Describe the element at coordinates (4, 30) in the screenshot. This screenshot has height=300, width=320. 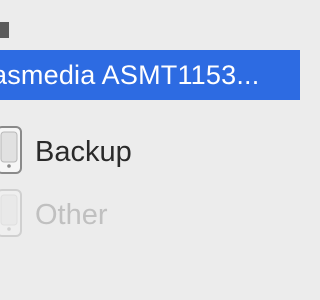
I see `top-edge-fragment` at that location.